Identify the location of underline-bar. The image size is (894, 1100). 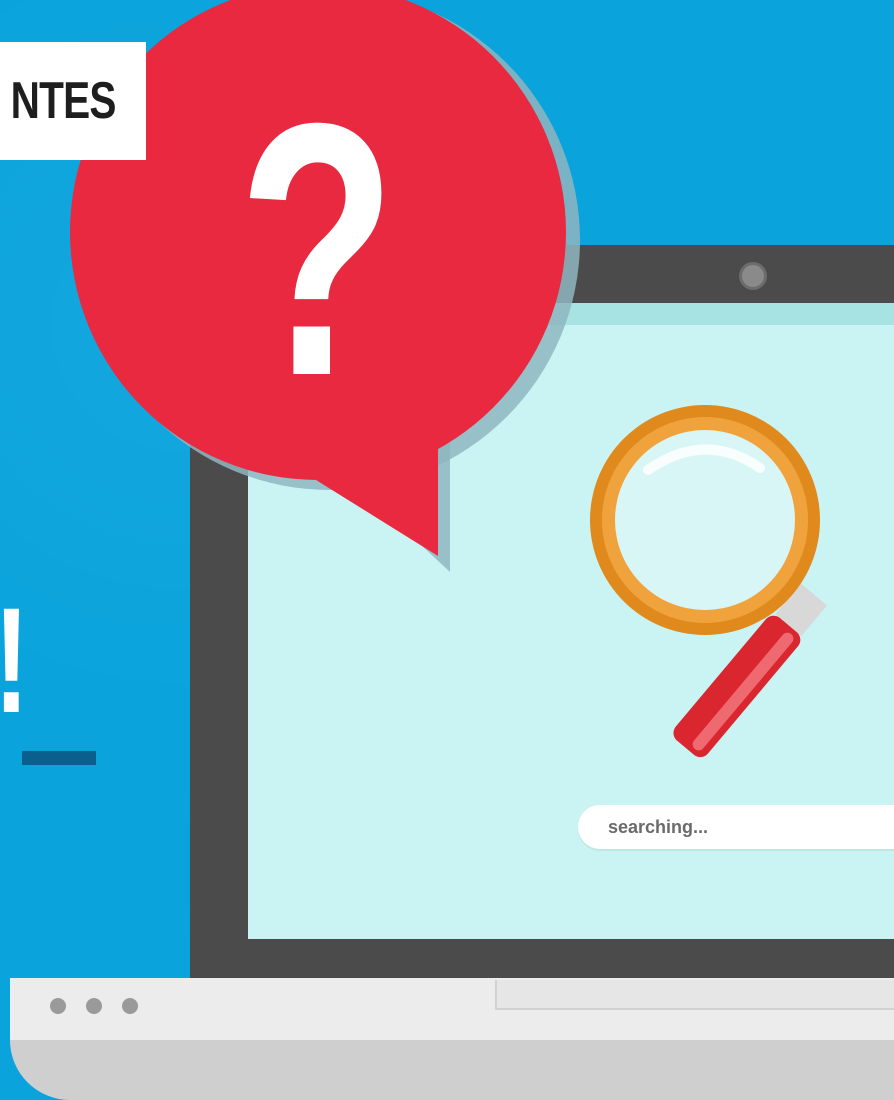
(59, 758).